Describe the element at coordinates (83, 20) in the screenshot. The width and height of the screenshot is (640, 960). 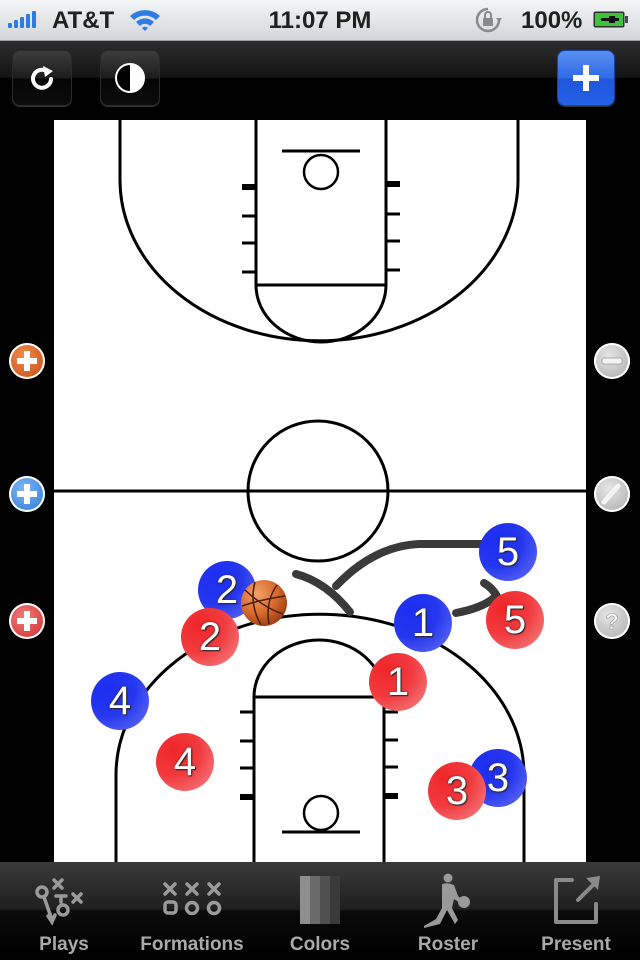
I see `carrier-label: AT&T` at that location.